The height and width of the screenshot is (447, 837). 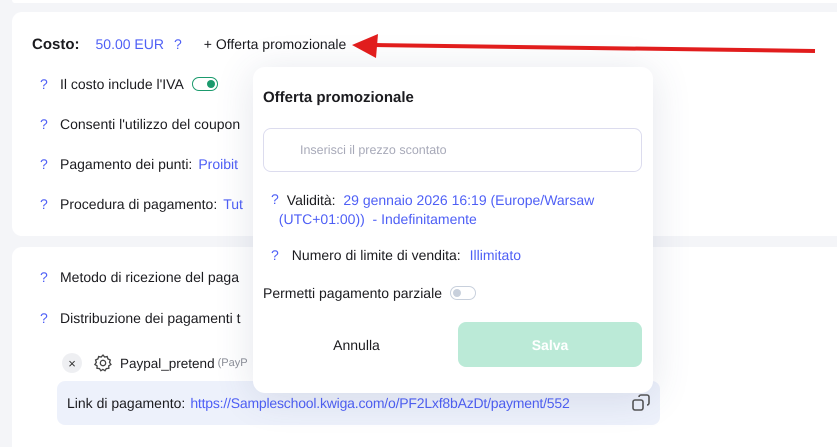 I want to click on setting-label: Procedura di pagamento:, so click(x=139, y=204).